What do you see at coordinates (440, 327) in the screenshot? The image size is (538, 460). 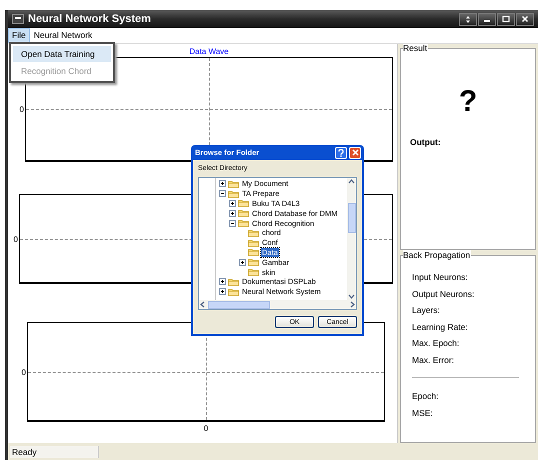 I see `field-label: Learning Rate:` at bounding box center [440, 327].